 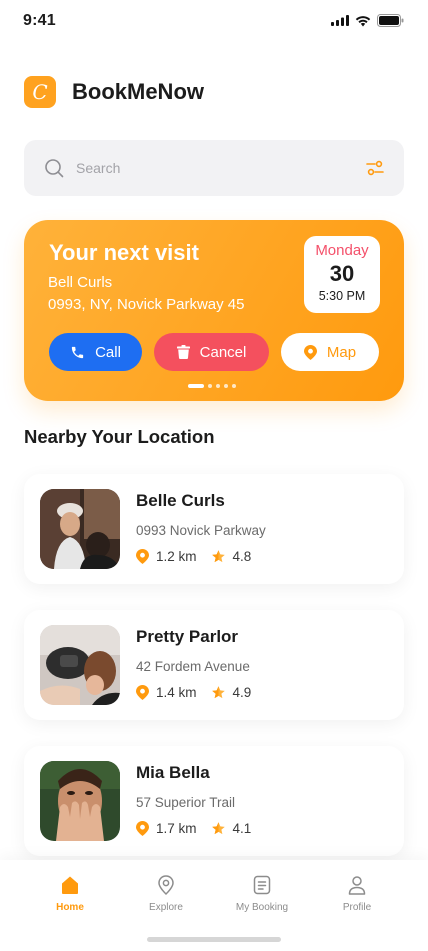 I want to click on salon-name: Belle Curls, so click(x=180, y=500).